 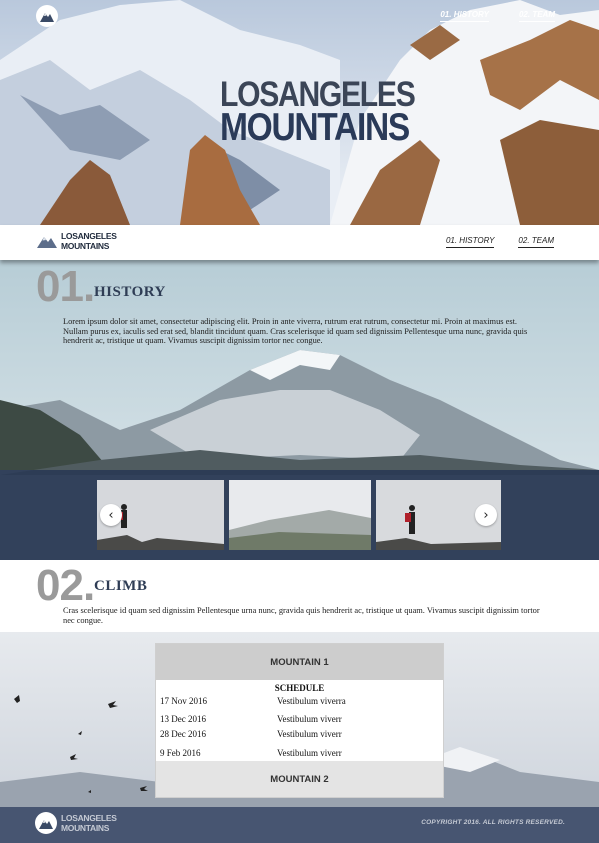 What do you see at coordinates (65, 286) in the screenshot?
I see `history-number: 01.` at bounding box center [65, 286].